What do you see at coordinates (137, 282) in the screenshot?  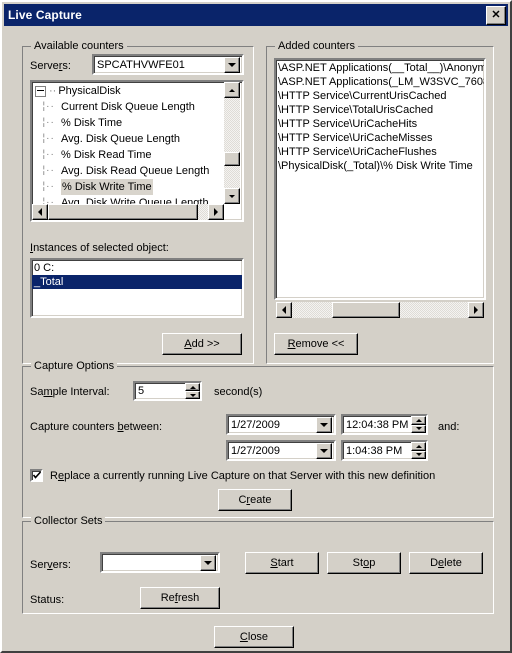 I see `list-item-selected: _Total` at bounding box center [137, 282].